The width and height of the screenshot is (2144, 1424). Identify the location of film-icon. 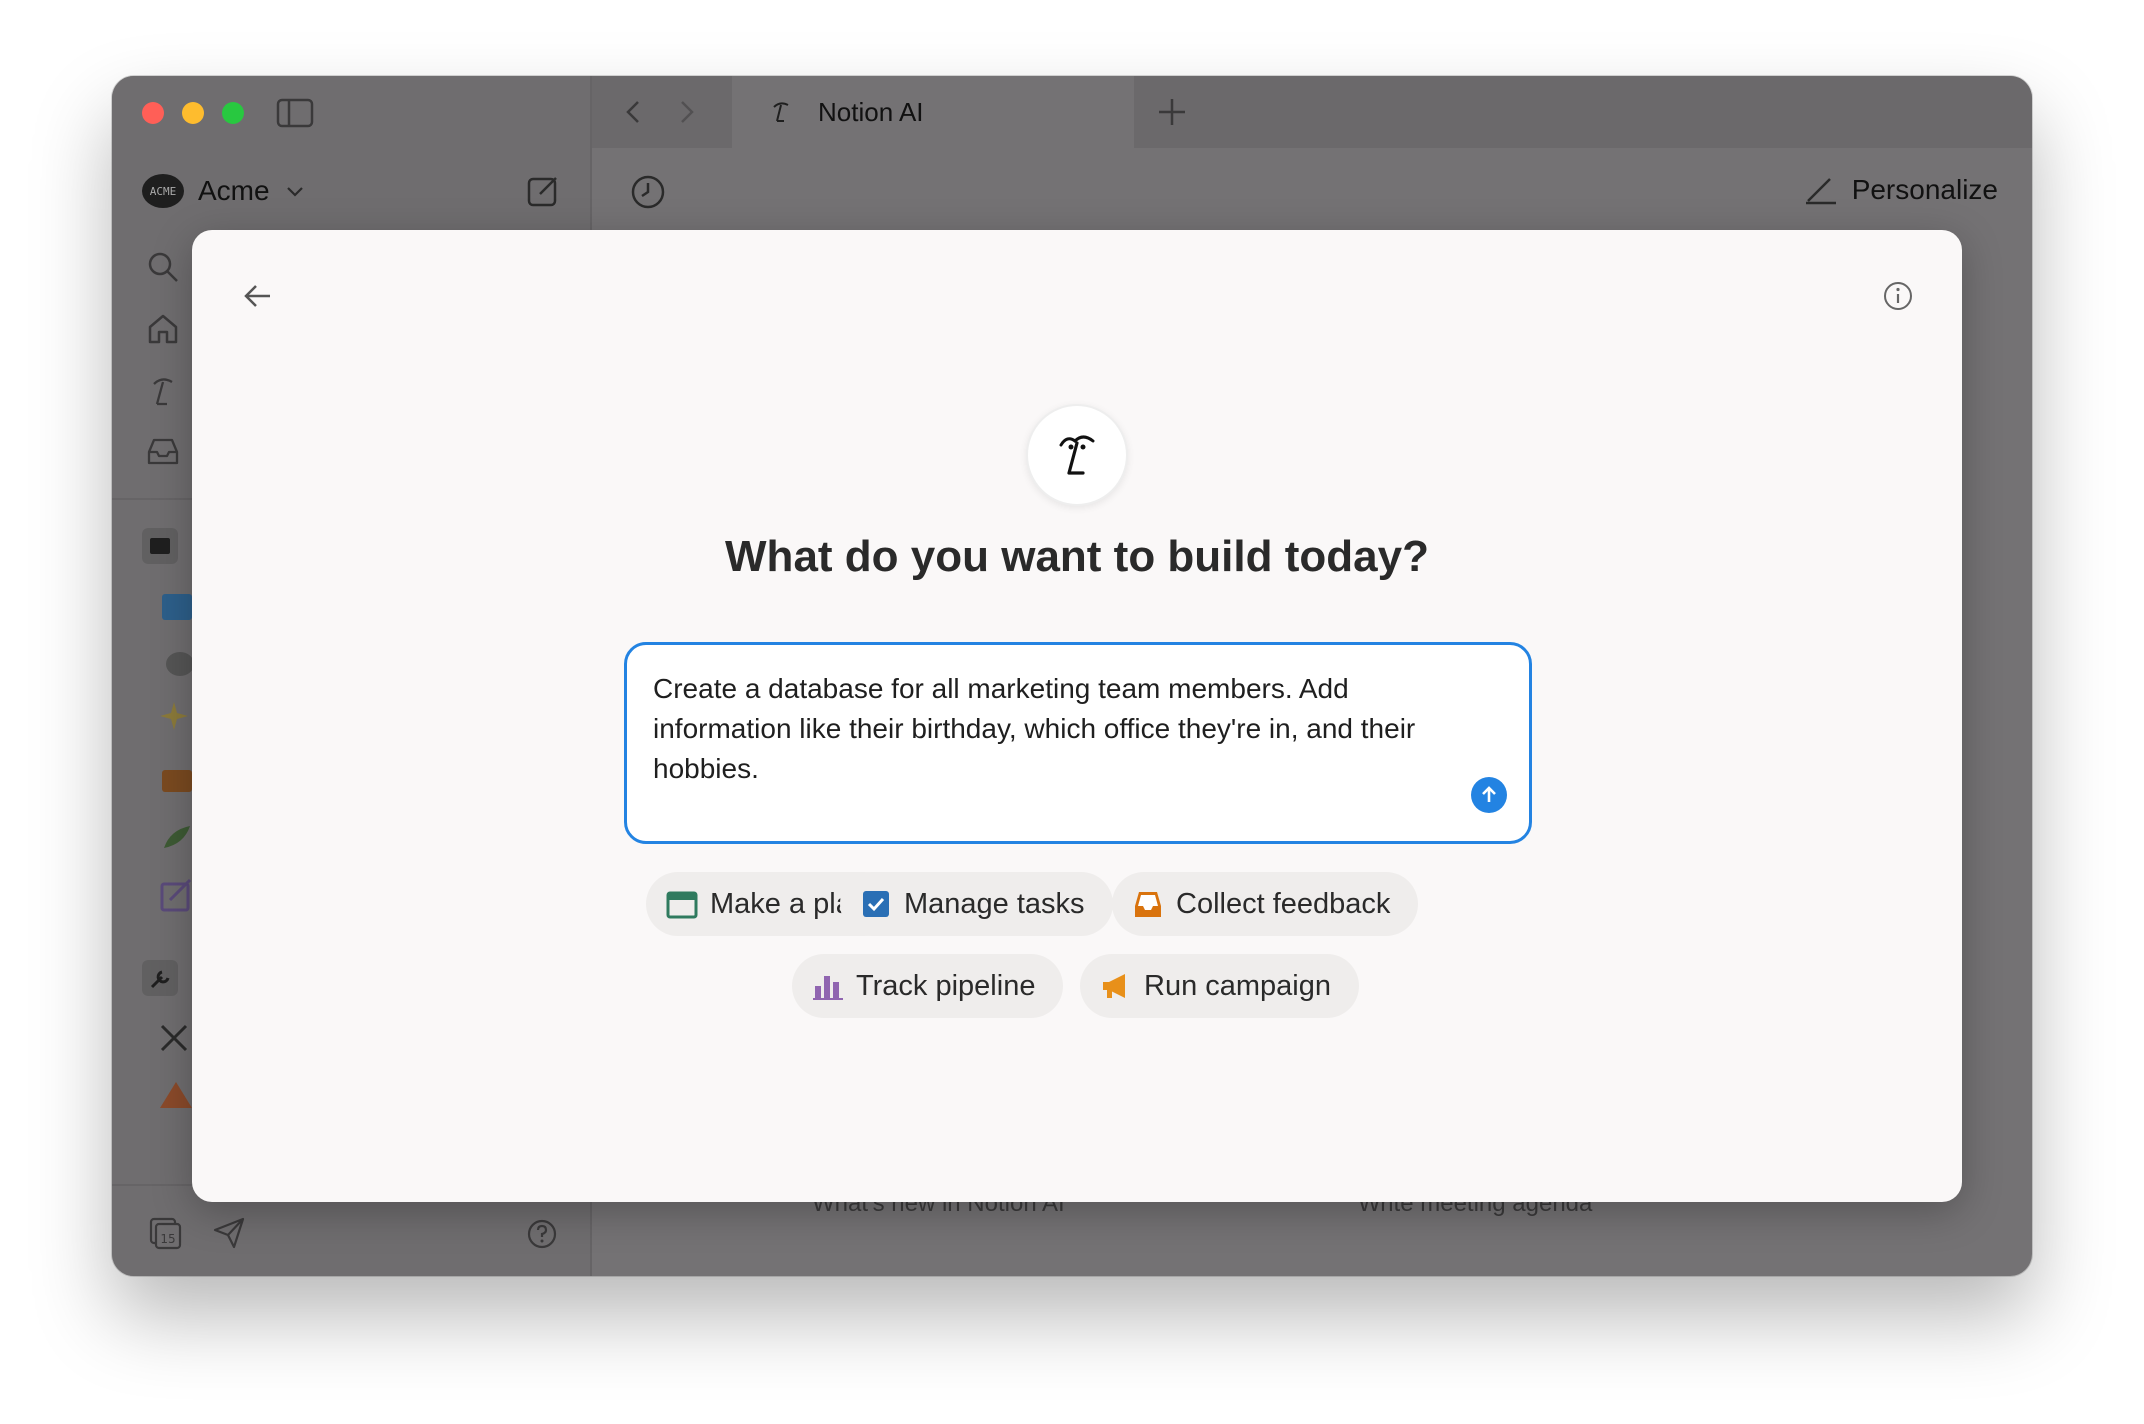
(174, 606).